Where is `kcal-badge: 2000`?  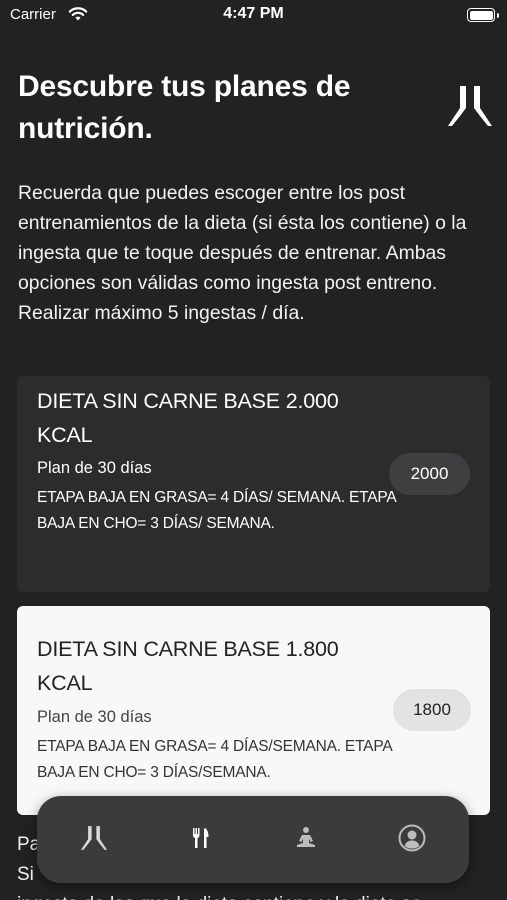 kcal-badge: 2000 is located at coordinates (429, 474).